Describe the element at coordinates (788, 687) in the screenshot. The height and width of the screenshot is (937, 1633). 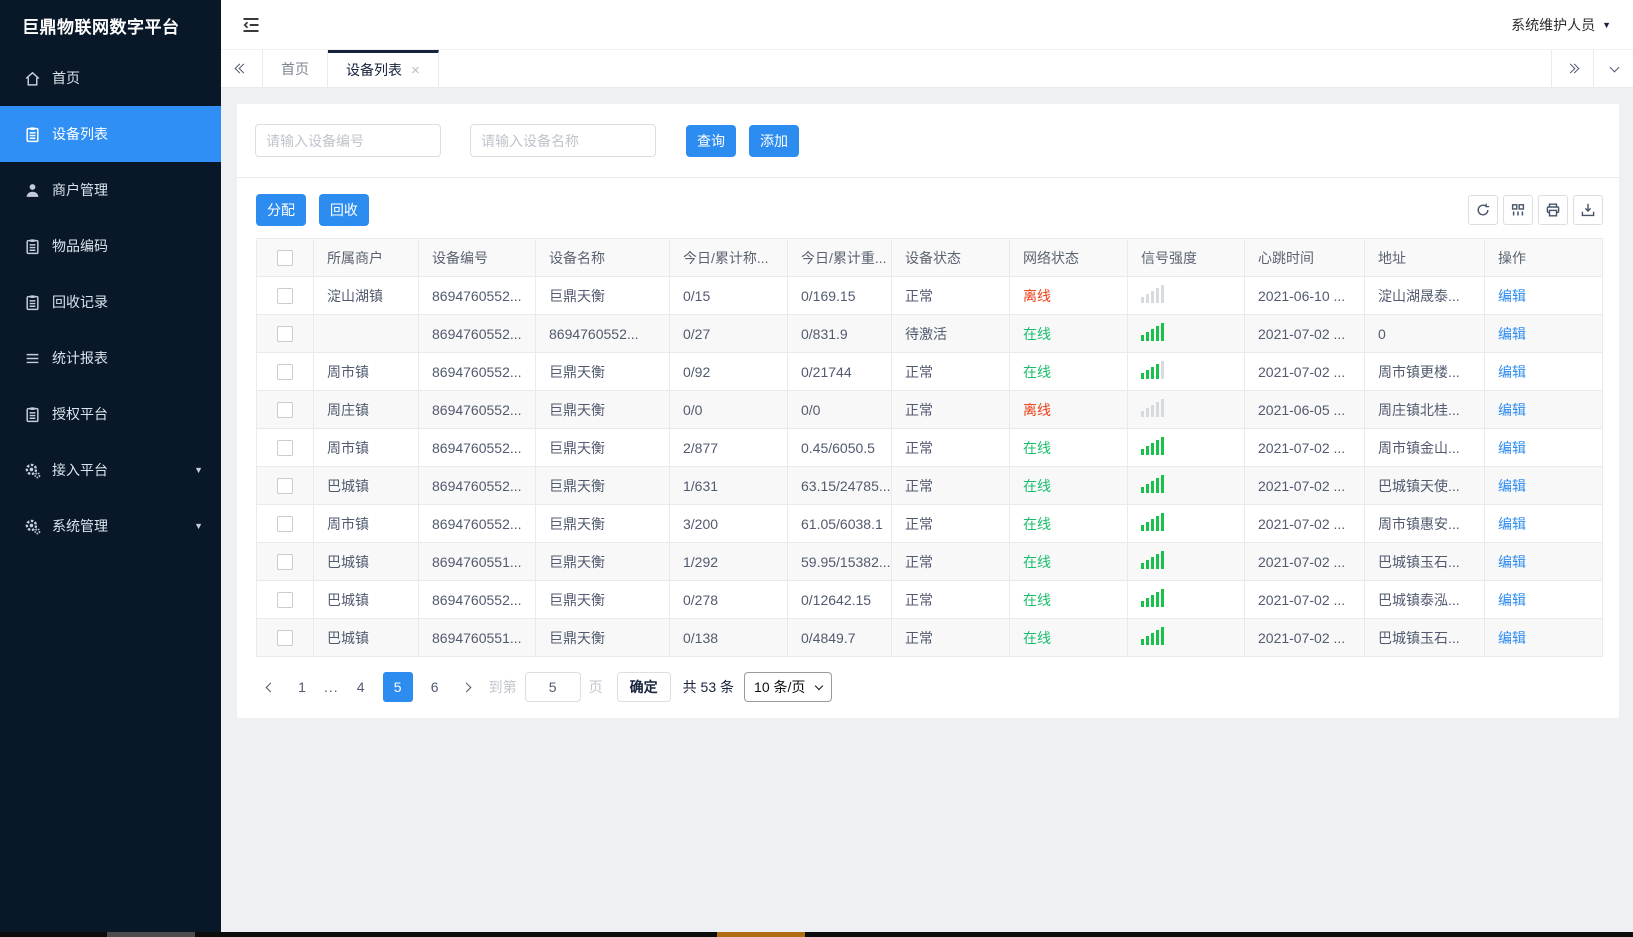
I see `page-size-select: 10 条/页` at that location.